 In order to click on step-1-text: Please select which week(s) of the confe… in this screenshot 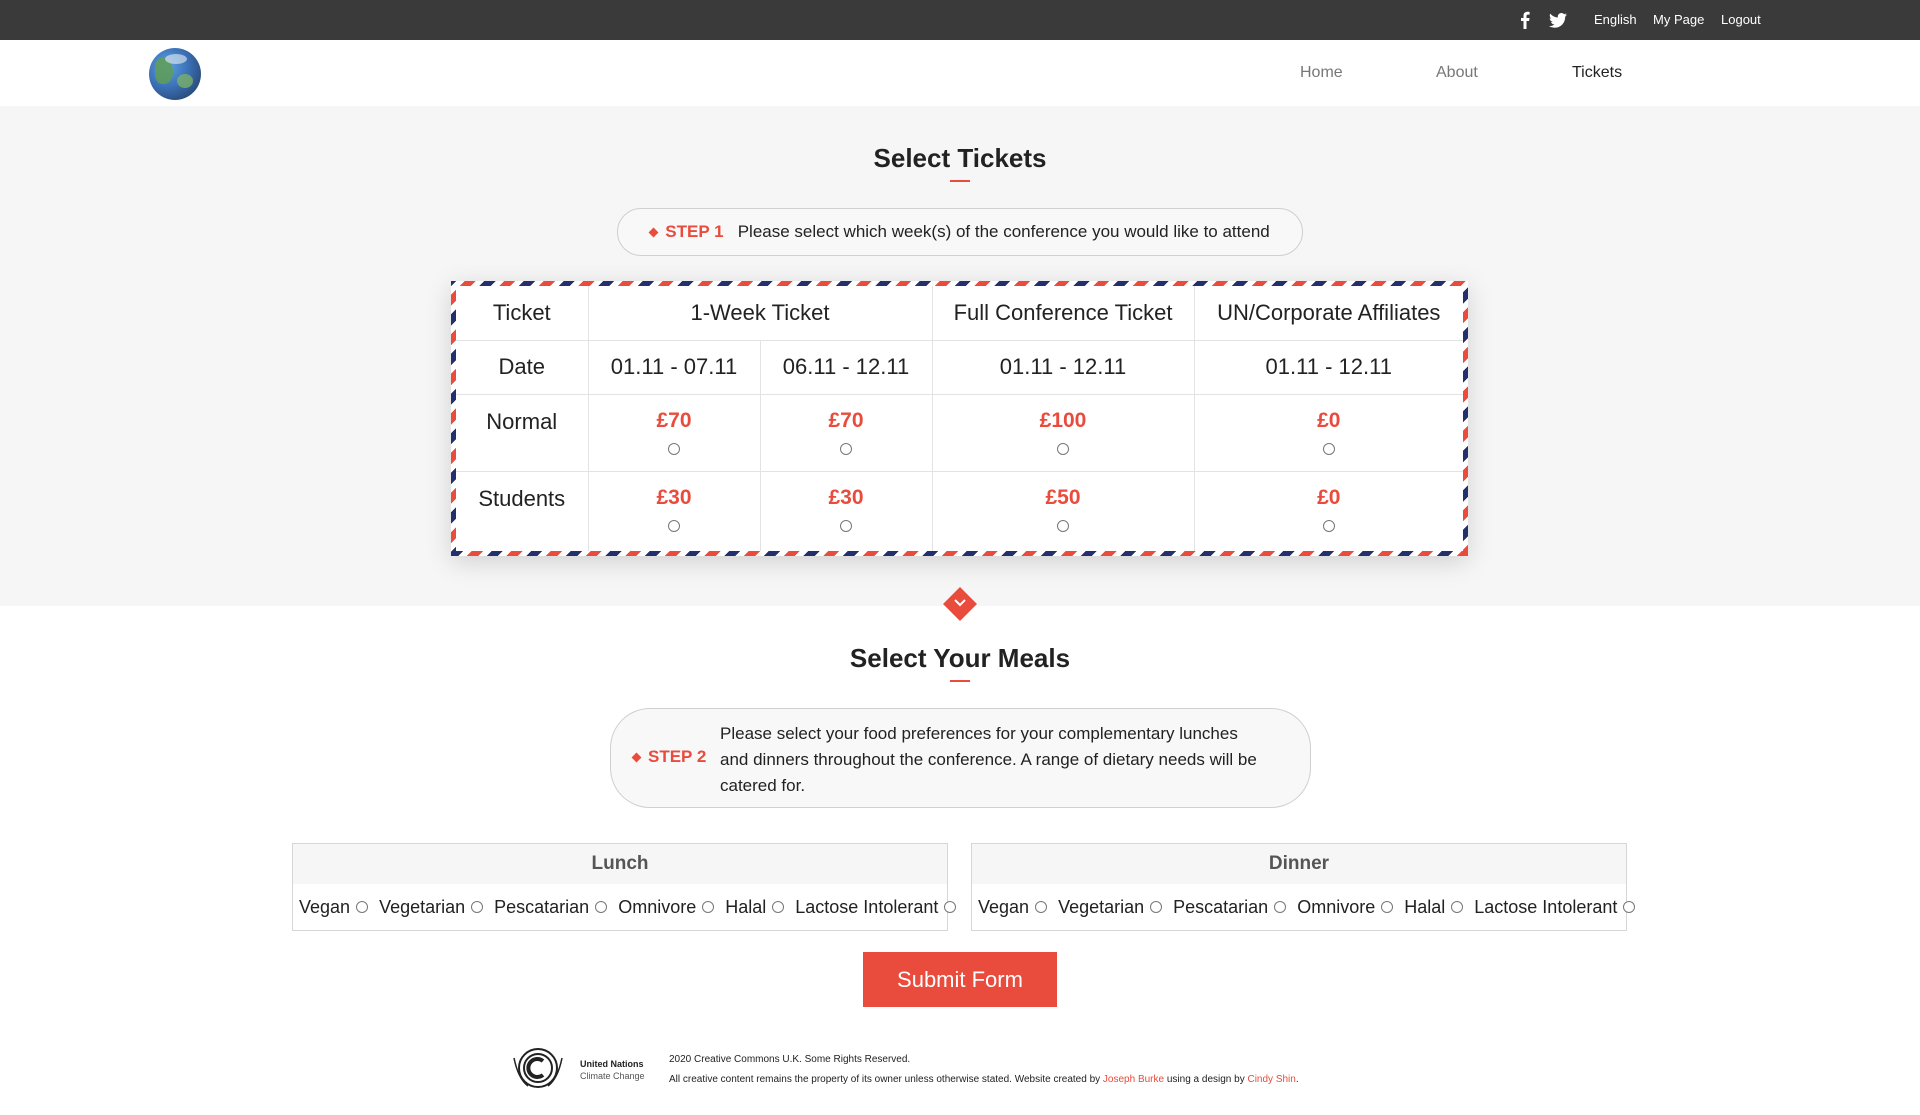, I will do `click(1003, 231)`.